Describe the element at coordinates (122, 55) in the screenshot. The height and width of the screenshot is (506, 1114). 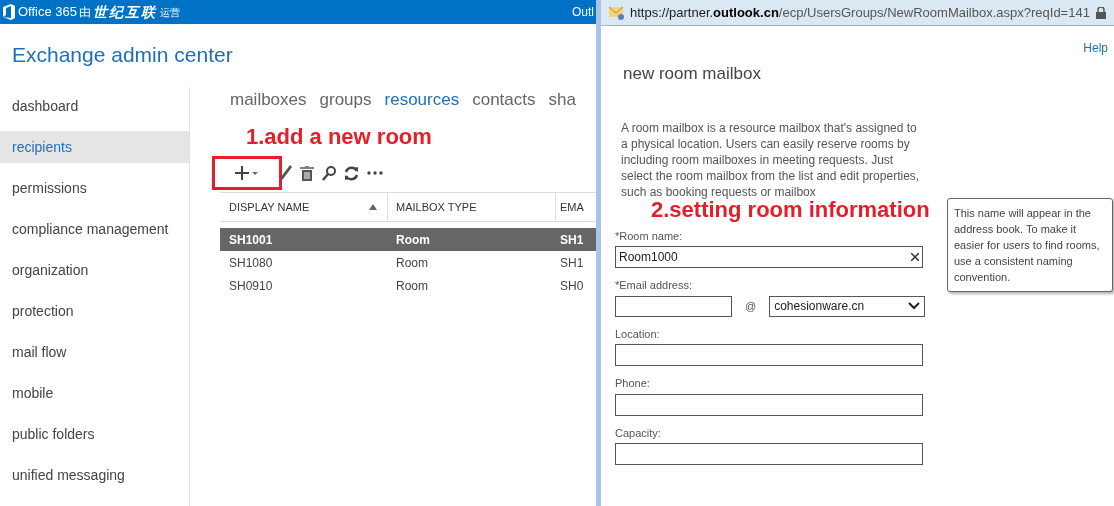
I see `app-title: Exchange admin center` at that location.